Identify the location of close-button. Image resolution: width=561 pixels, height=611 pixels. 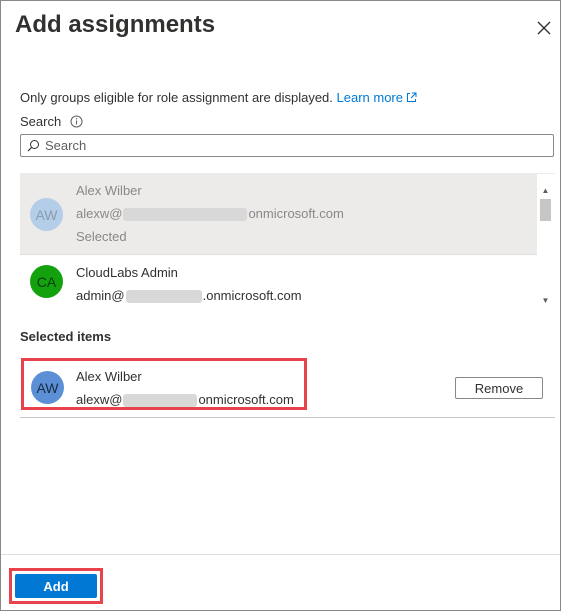
(544, 28).